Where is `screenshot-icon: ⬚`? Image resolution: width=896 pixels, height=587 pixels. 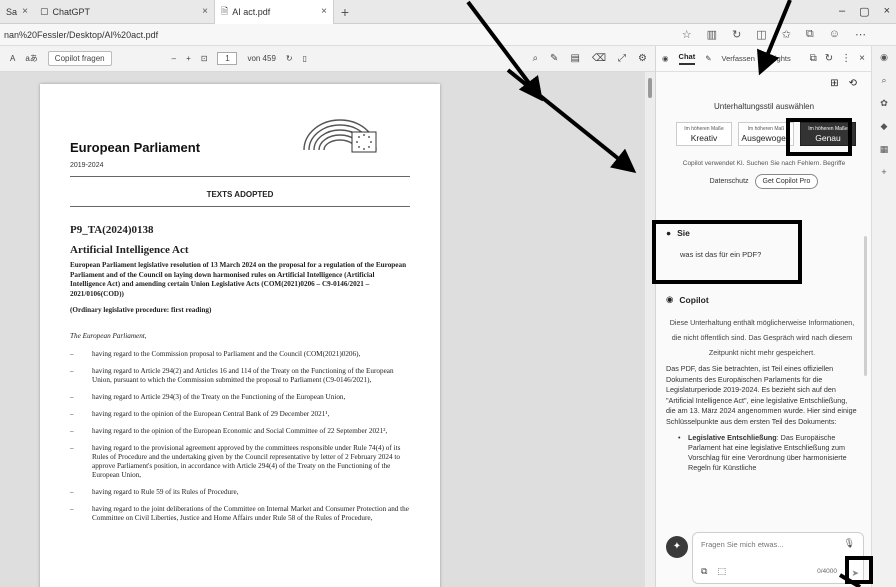
screenshot-icon: ⬚ is located at coordinates (721, 571).